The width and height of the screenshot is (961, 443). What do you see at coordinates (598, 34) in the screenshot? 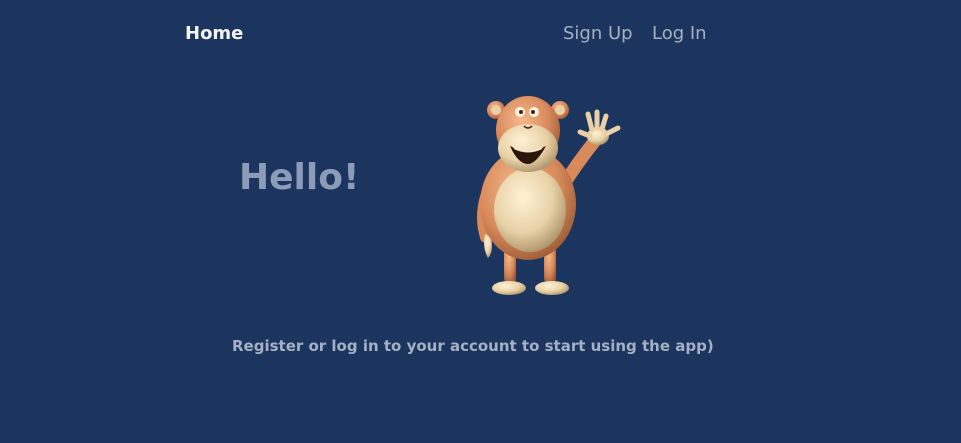
I see `nav-signup-link: Sign Up` at bounding box center [598, 34].